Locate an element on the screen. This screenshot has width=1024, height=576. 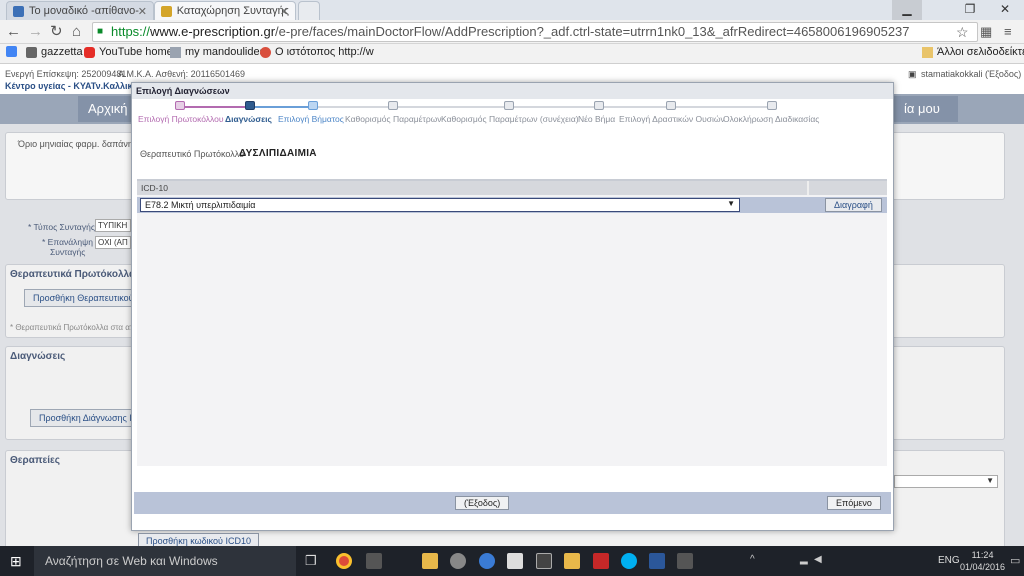
repeat-label: * Επανάληψη is located at coordinates (67, 242).